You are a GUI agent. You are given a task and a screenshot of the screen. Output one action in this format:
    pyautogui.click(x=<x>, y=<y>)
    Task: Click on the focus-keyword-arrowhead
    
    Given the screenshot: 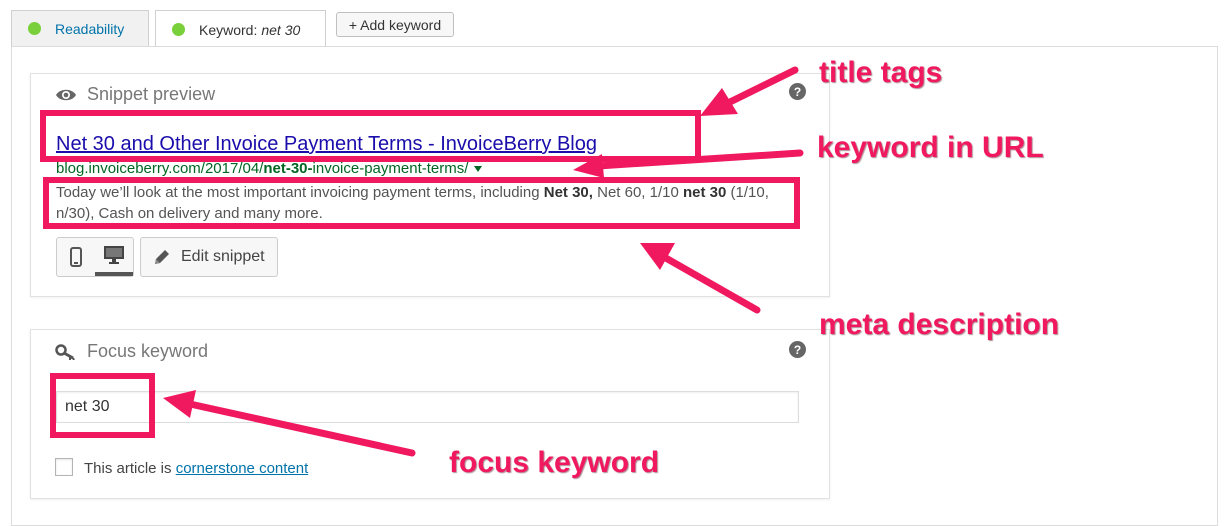 What is the action you would take?
    pyautogui.click(x=179, y=404)
    